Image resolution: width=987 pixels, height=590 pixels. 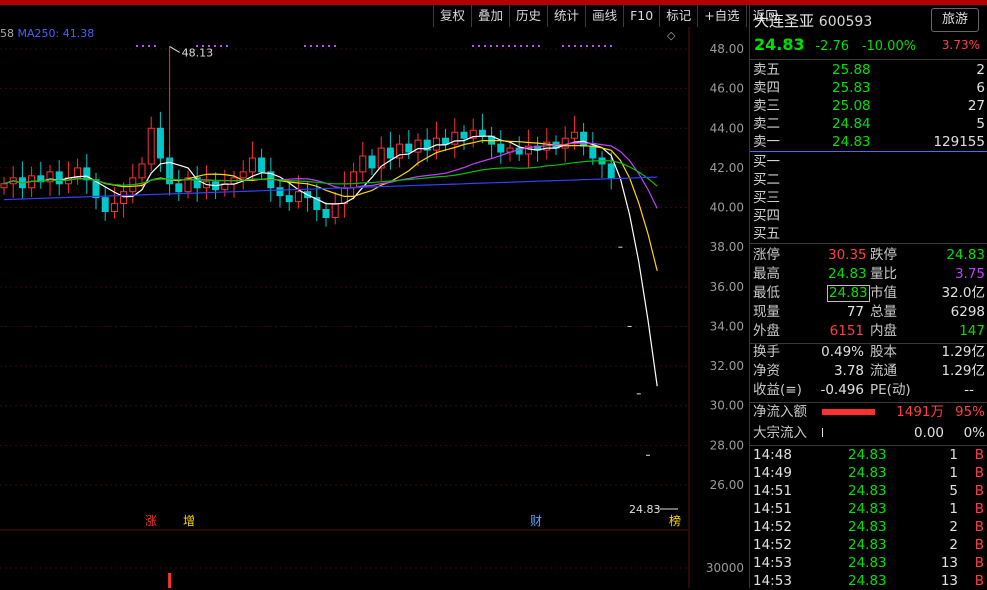 What do you see at coordinates (949, 581) in the screenshot?
I see `trade-volume: 13` at bounding box center [949, 581].